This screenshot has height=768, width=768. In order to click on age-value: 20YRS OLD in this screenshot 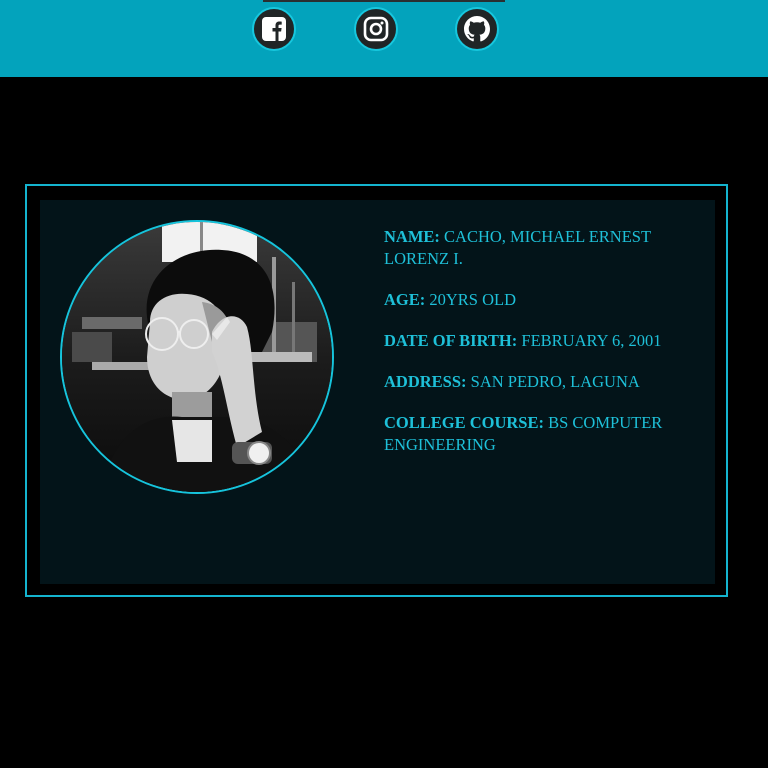, I will do `click(473, 299)`.